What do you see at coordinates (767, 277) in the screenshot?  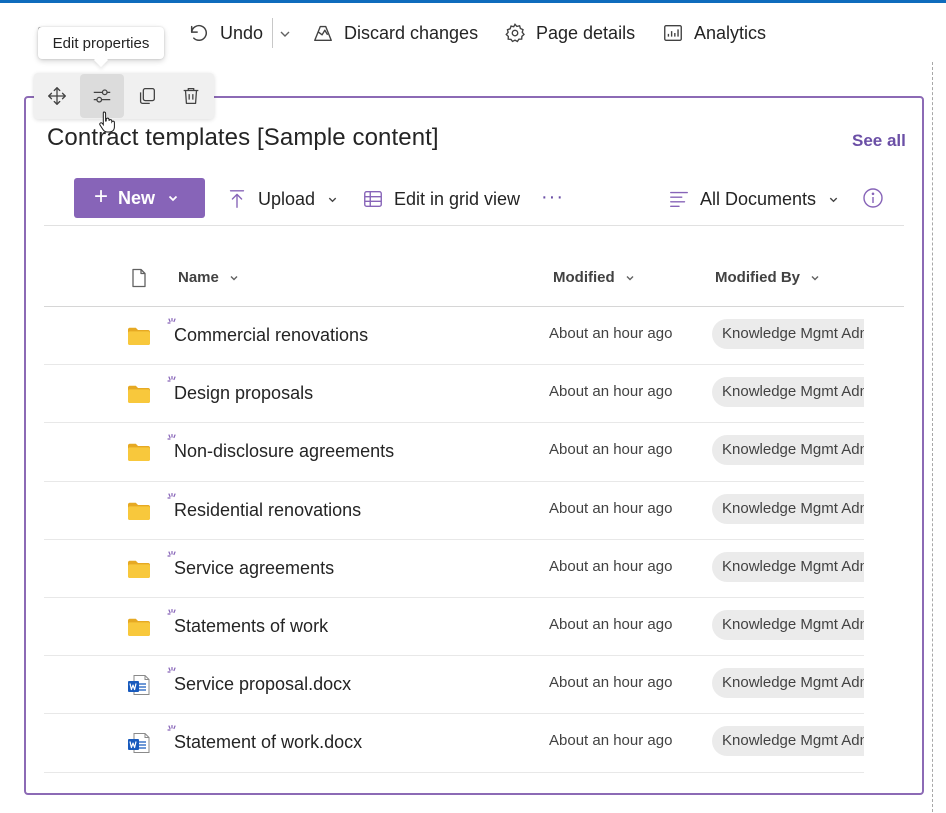 I see `column-header-modified-by: Modified By` at bounding box center [767, 277].